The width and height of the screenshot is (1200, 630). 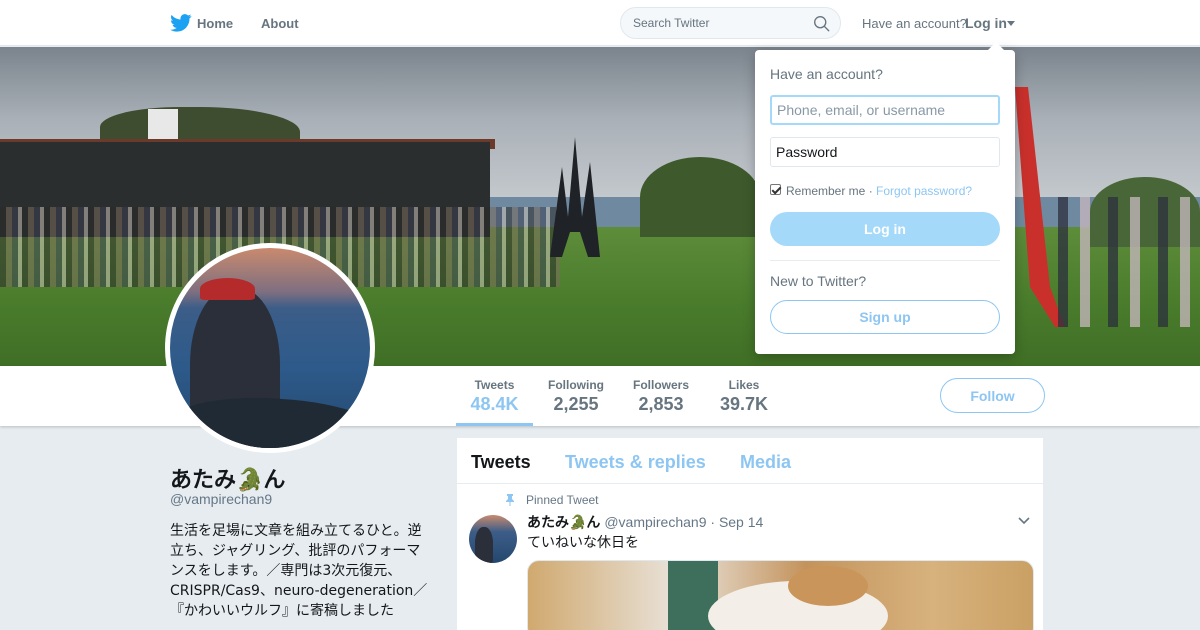 I want to click on have-account-text: Have an account?, so click(x=914, y=23).